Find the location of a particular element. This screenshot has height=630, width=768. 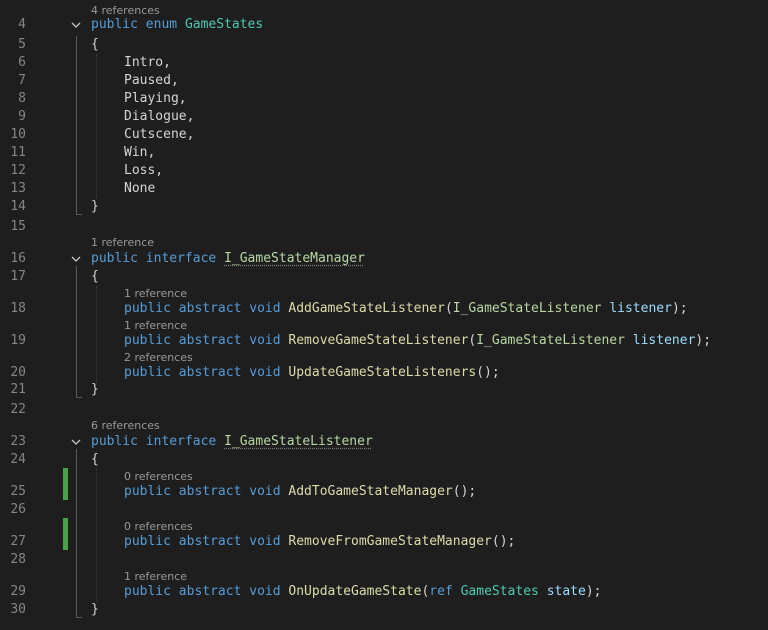

line-number: 17 is located at coordinates (18, 276).